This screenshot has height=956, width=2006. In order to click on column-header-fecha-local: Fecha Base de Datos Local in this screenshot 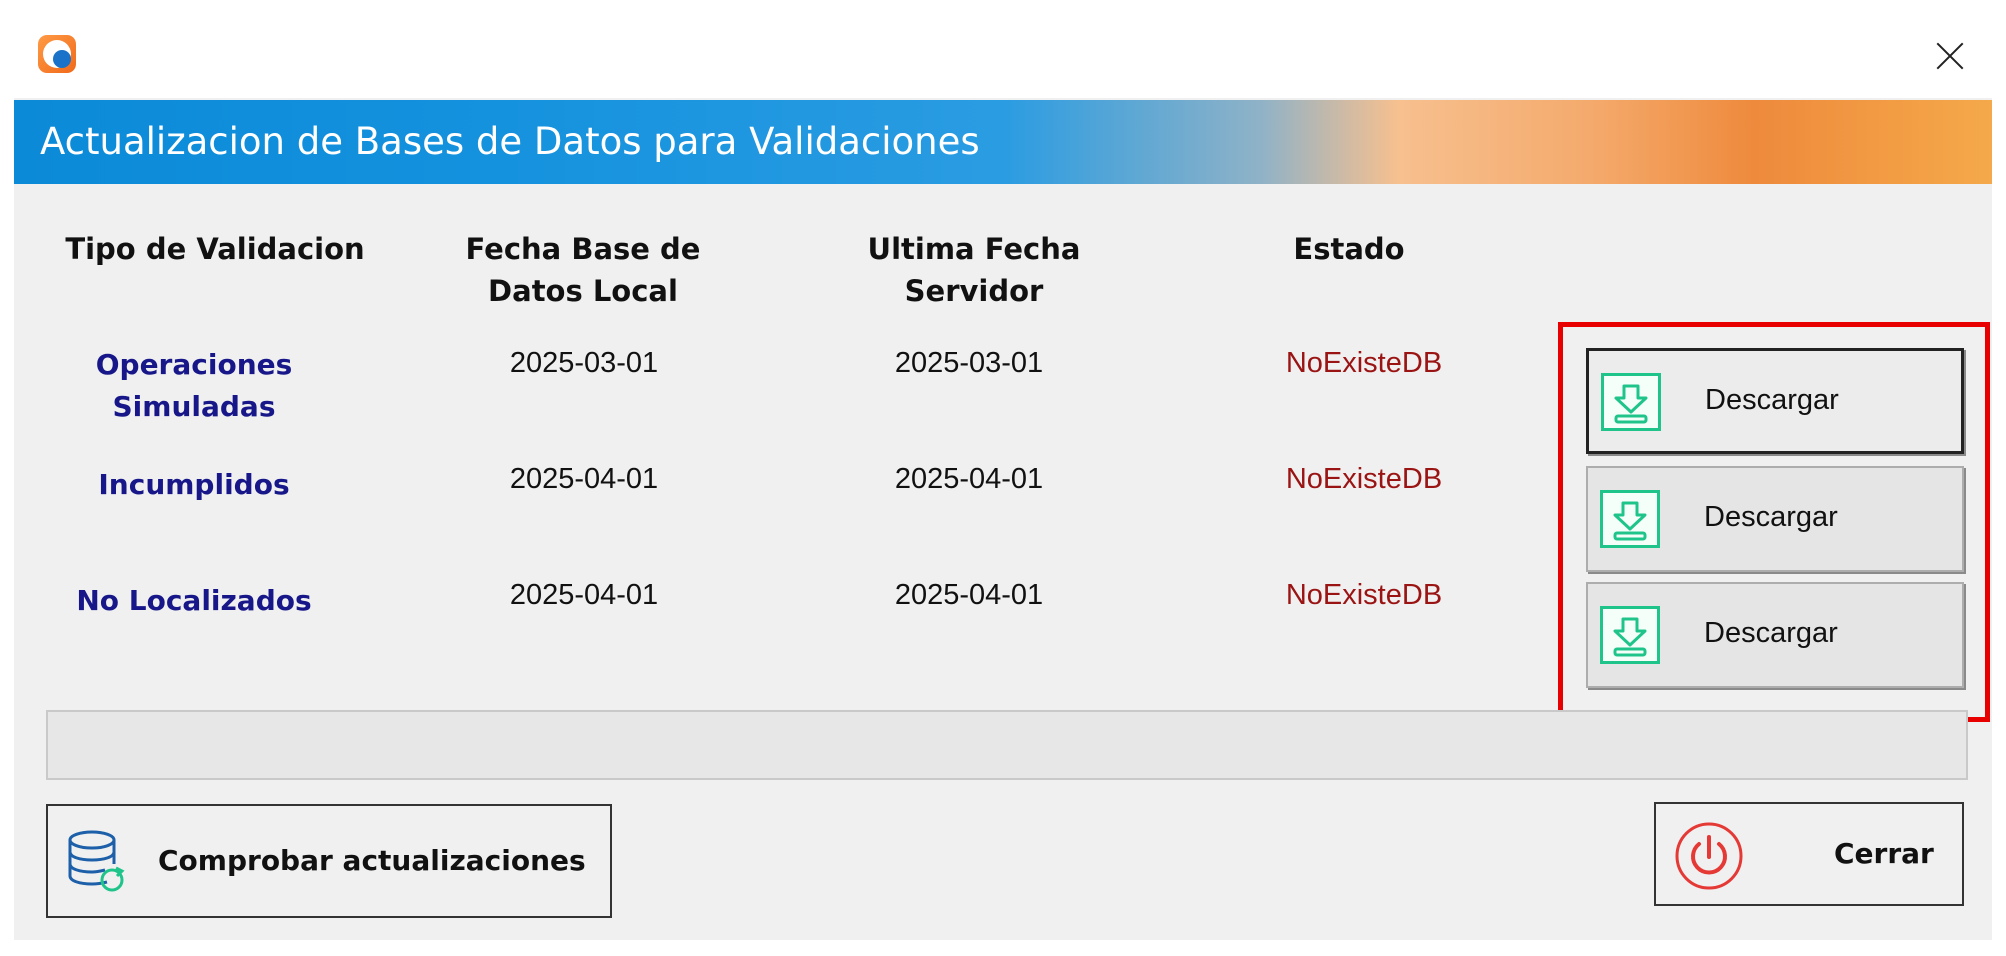, I will do `click(583, 270)`.